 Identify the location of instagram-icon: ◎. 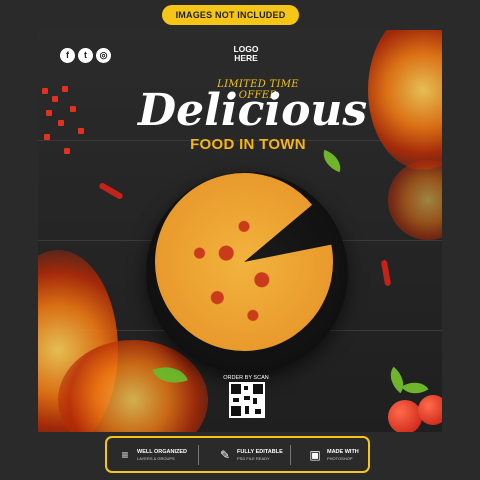
(103, 55).